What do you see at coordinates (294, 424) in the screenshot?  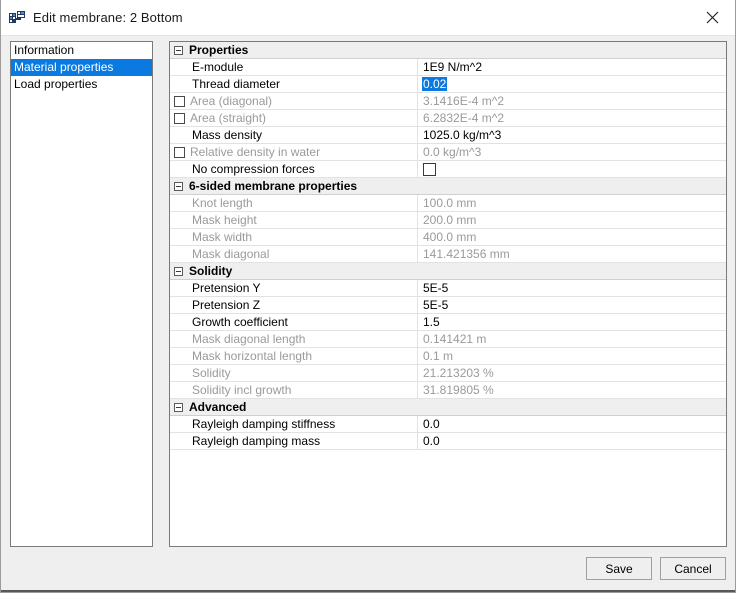 I see `property-label-cell: Rayleigh damping stiffness` at bounding box center [294, 424].